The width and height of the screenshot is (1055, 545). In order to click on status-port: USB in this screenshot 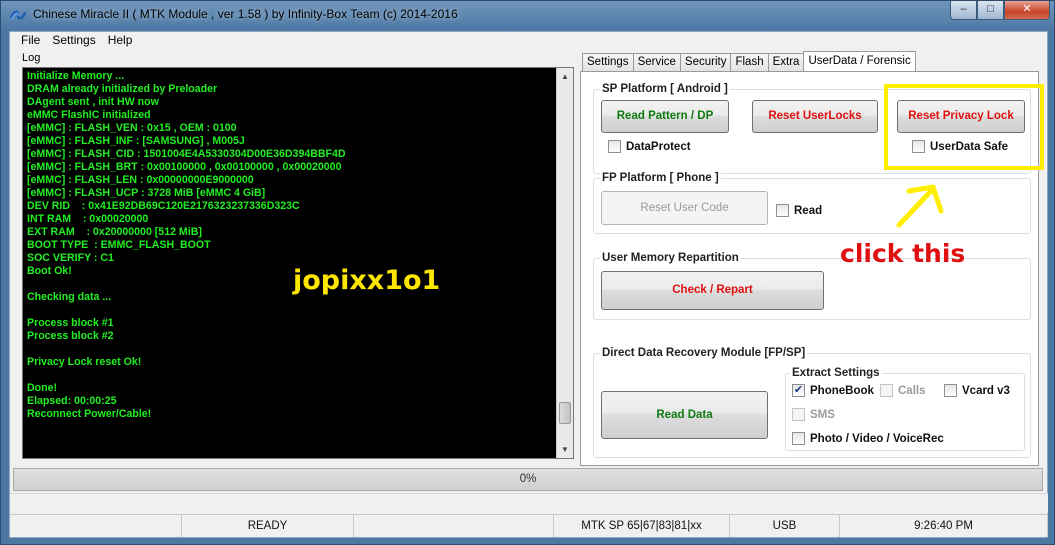, I will do `click(785, 526)`.